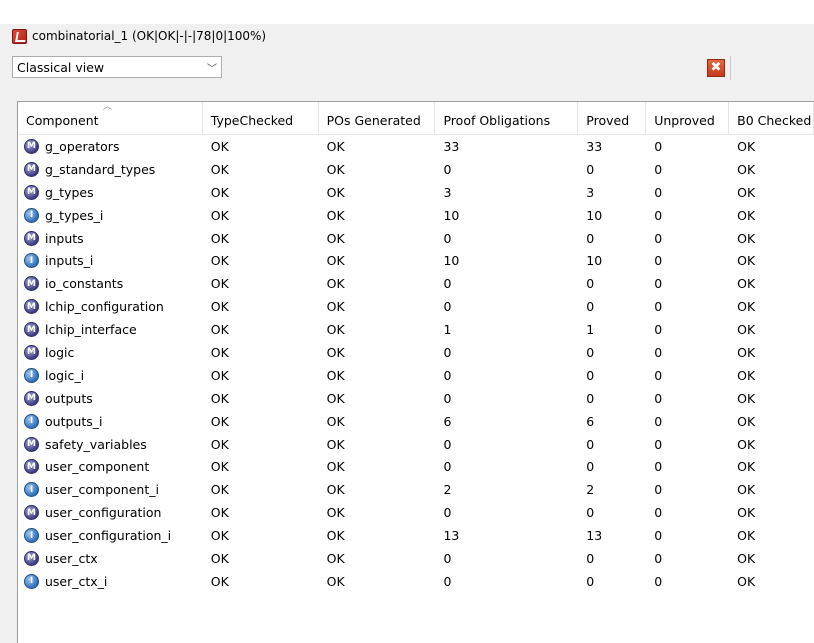 The image size is (814, 643). What do you see at coordinates (110, 513) in the screenshot?
I see `cell-component: Muser_configuration` at bounding box center [110, 513].